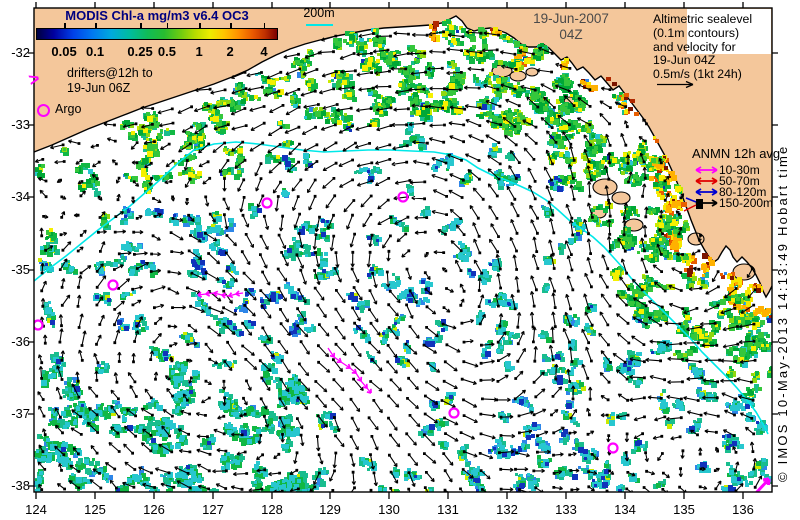 This screenshot has height=520, width=800. What do you see at coordinates (319, 25) in the screenshot?
I see `isobath-key-line` at bounding box center [319, 25].